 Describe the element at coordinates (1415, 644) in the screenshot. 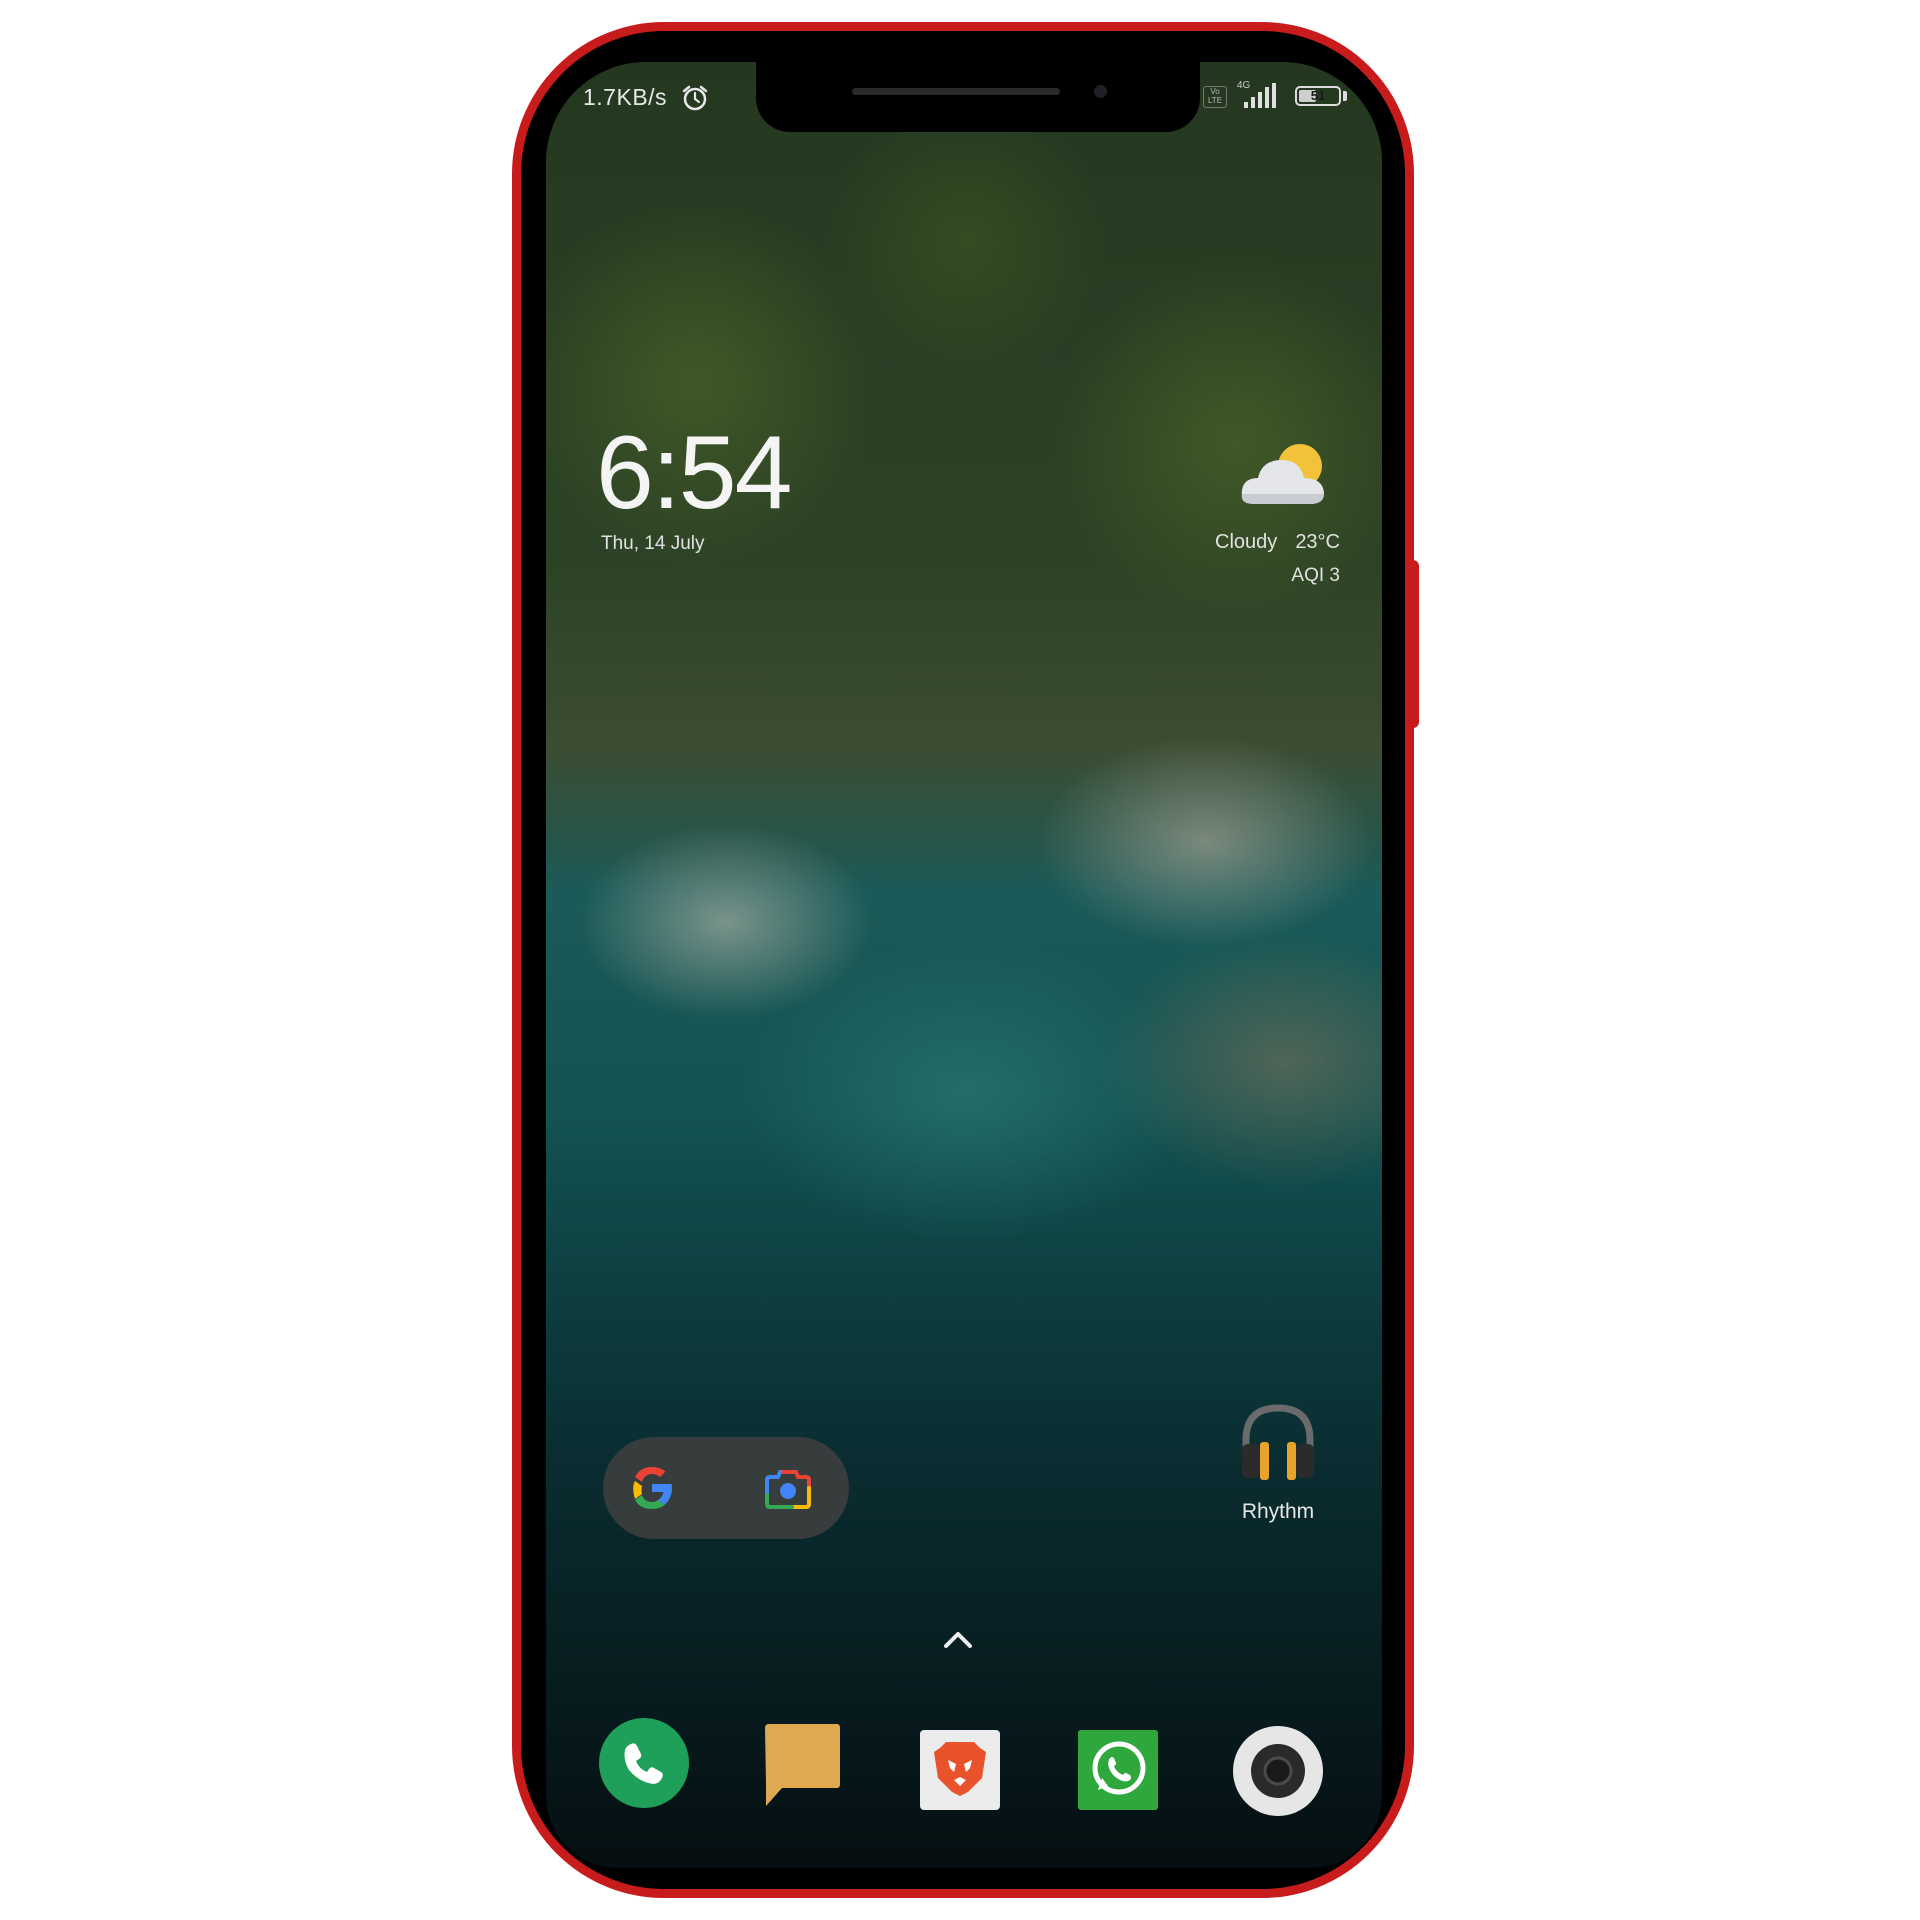

I see `side-button` at that location.